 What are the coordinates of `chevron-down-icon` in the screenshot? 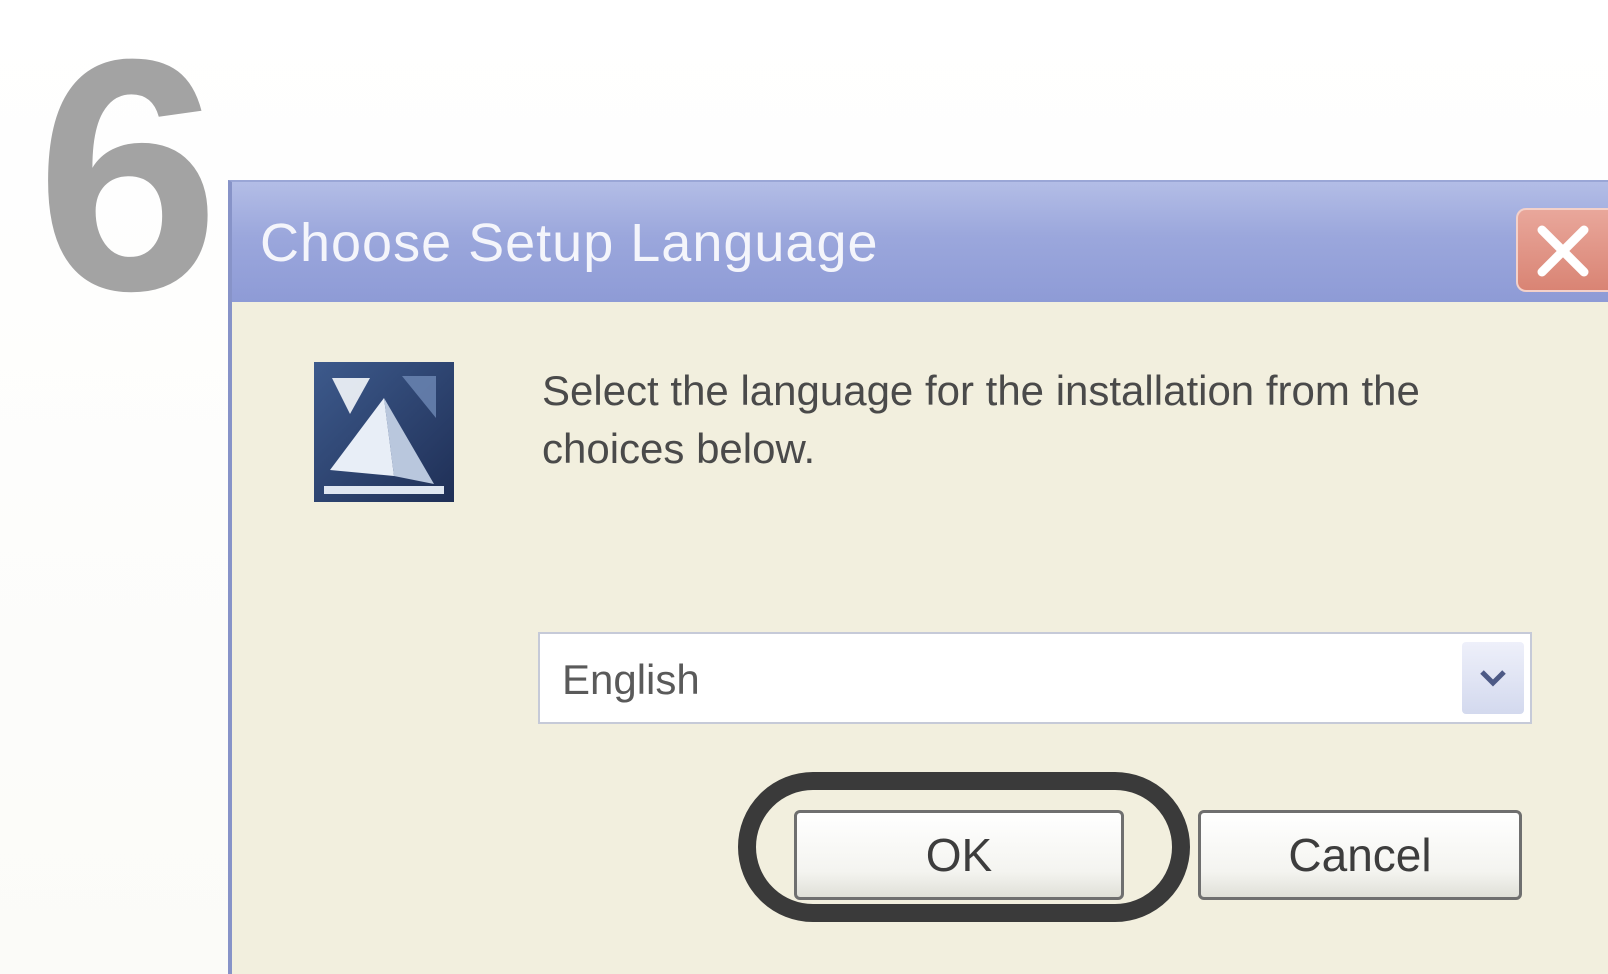 It's located at (1493, 678).